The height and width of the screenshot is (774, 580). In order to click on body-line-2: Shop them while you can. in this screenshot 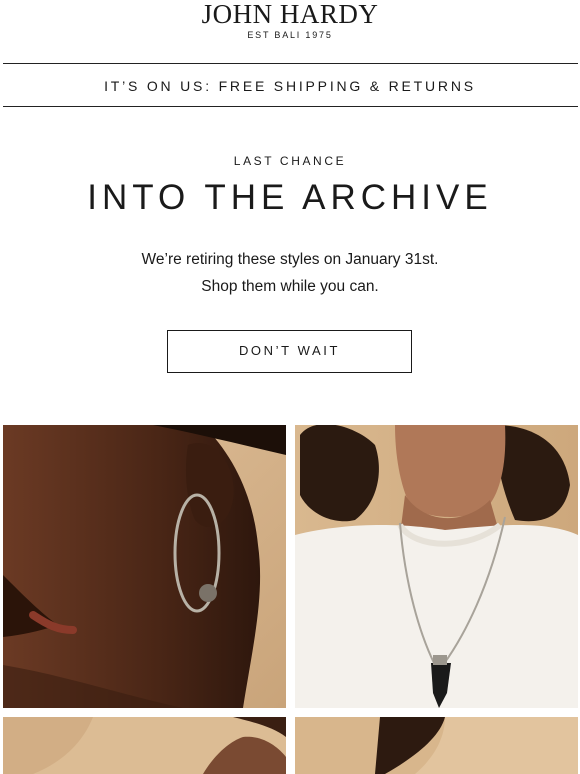, I will do `click(290, 286)`.